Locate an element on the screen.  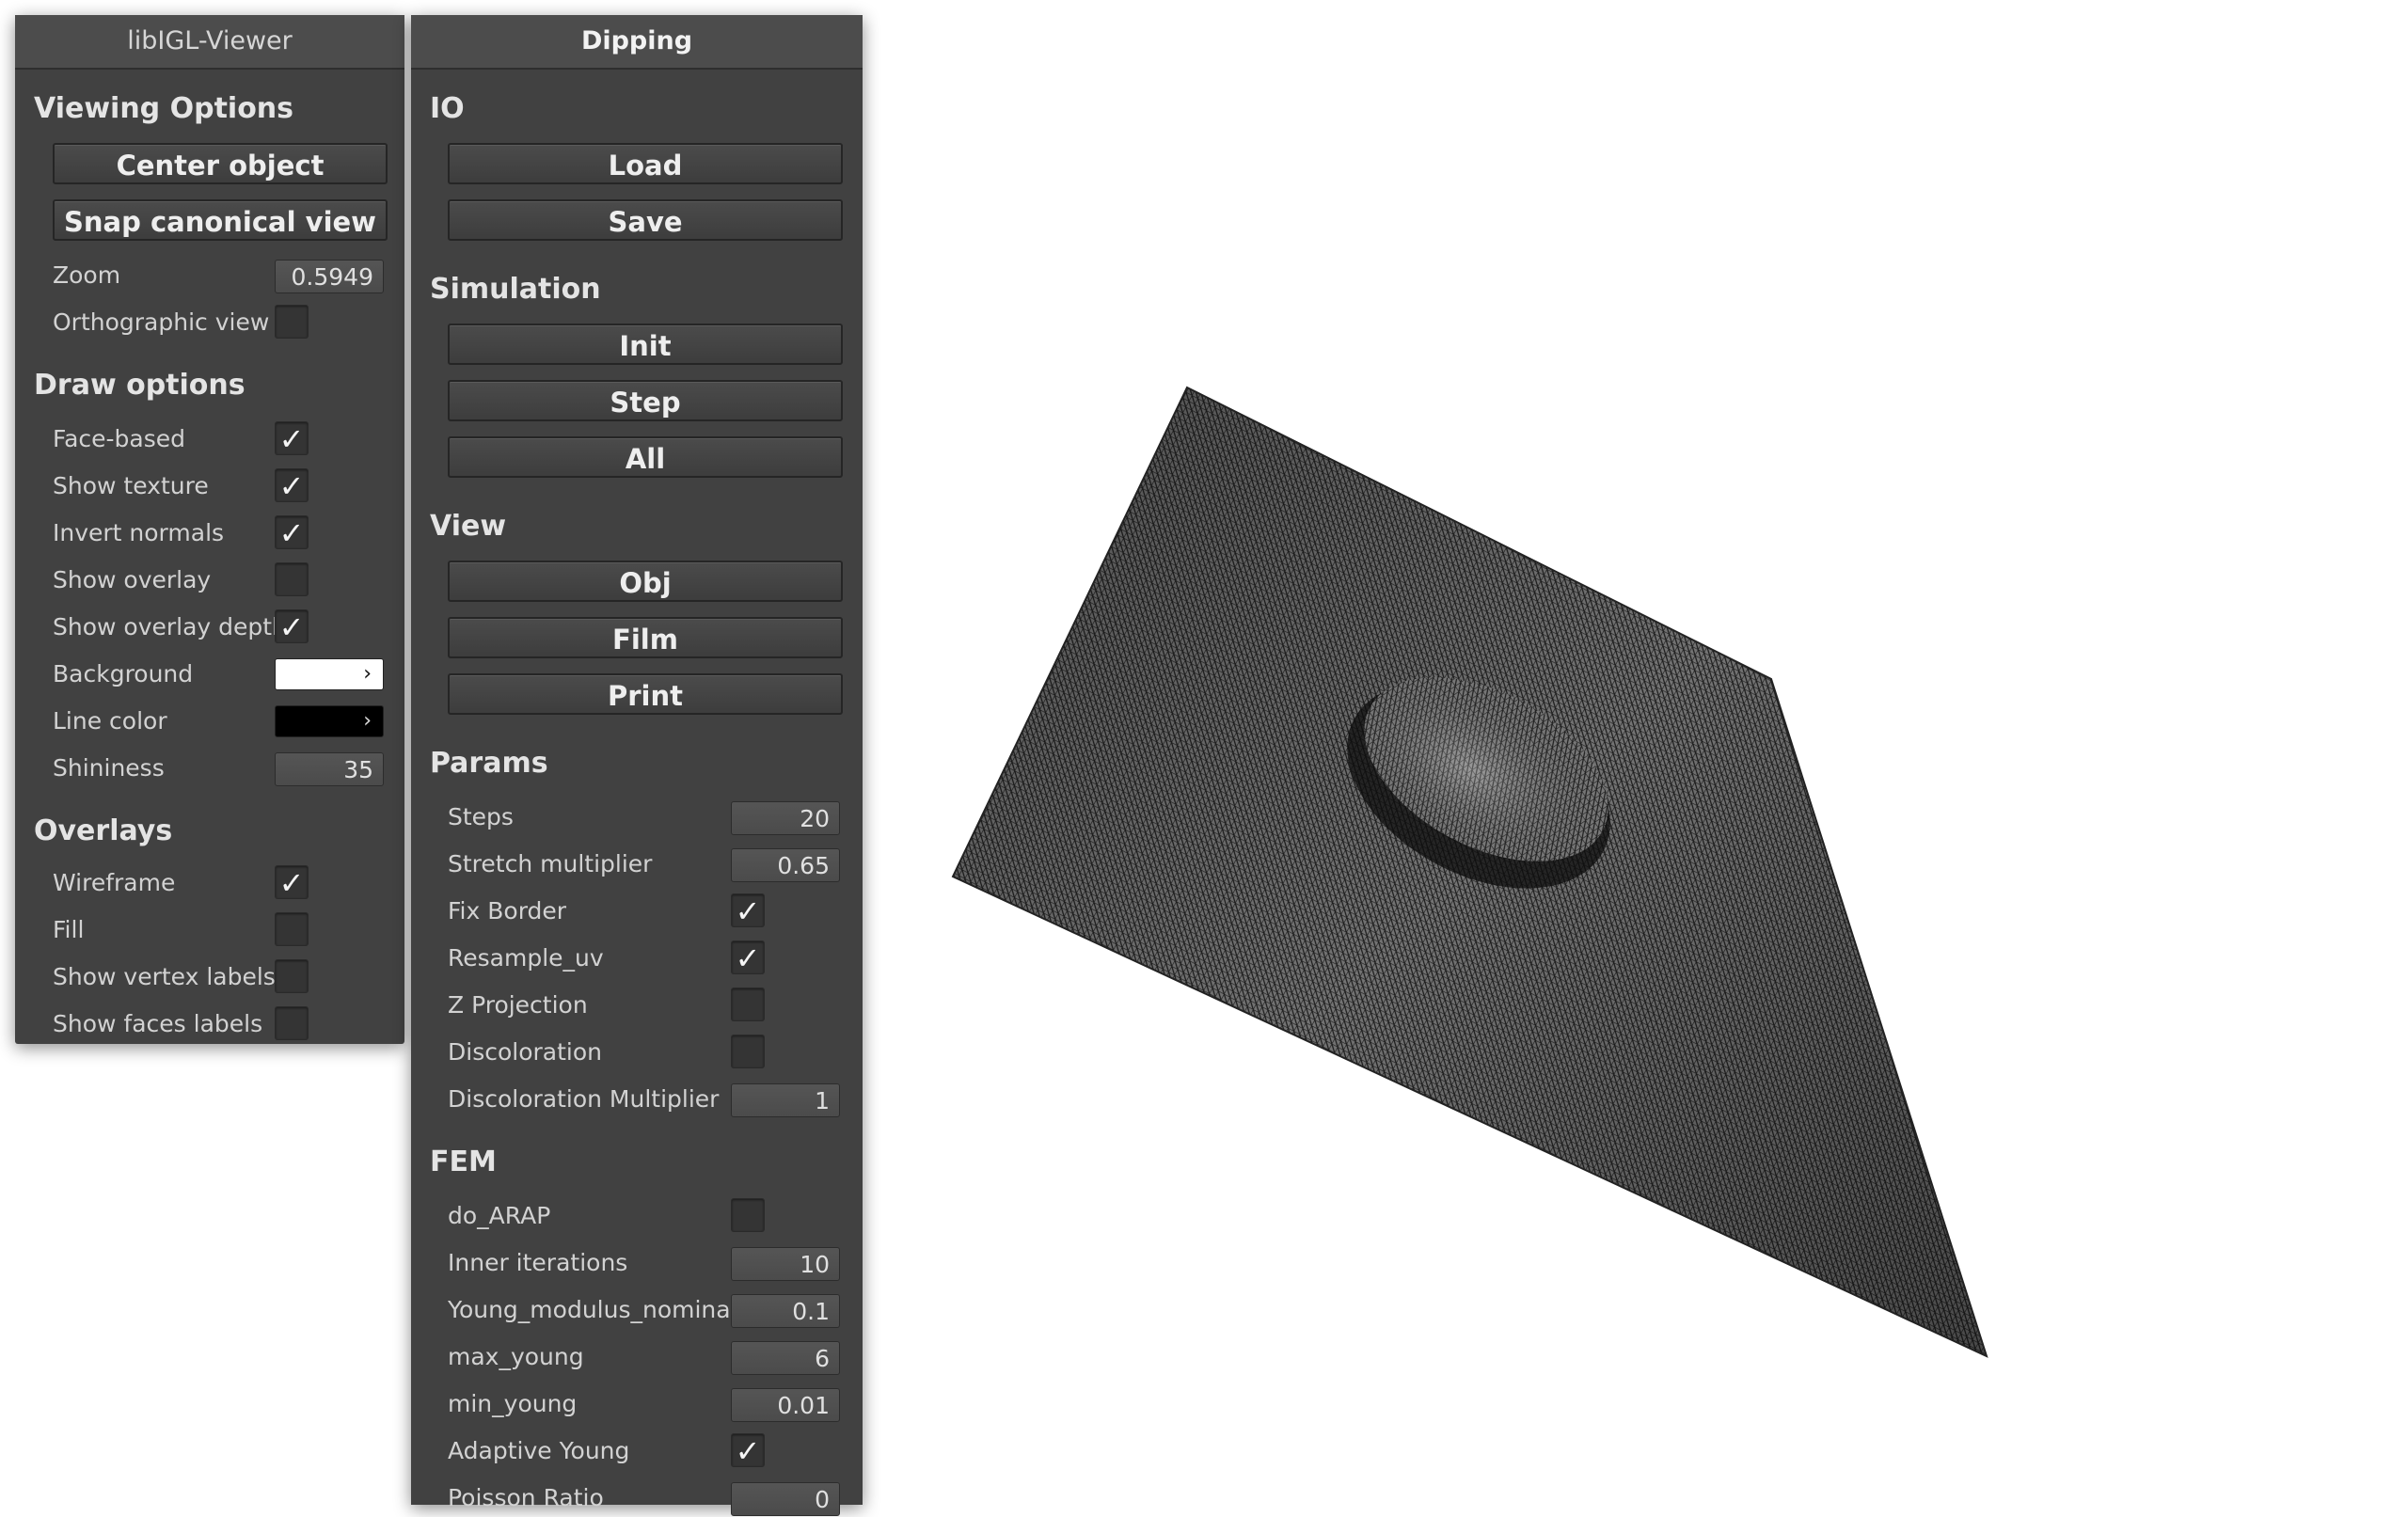
min-young-input: 0.01 is located at coordinates (786, 1405).